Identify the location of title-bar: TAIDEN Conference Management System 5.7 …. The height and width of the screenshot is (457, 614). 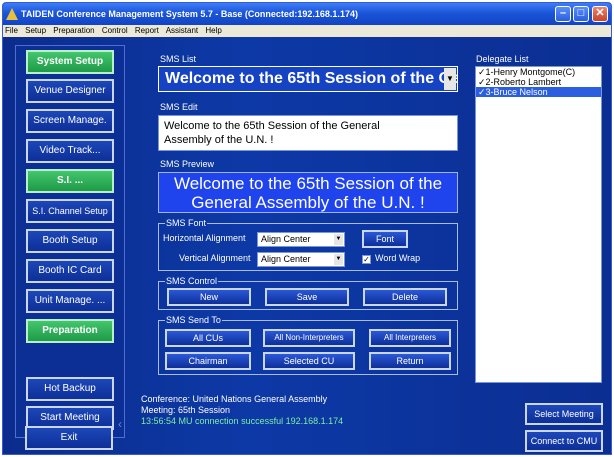
(307, 14).